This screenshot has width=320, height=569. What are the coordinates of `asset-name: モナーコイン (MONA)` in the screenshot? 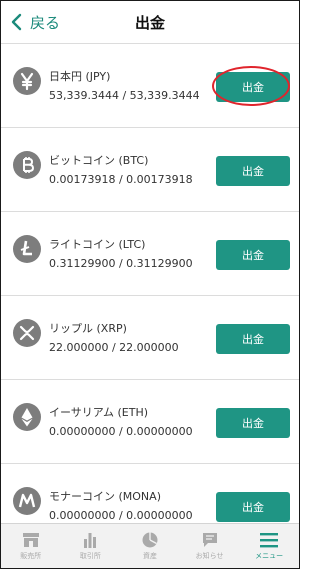 It's located at (105, 496).